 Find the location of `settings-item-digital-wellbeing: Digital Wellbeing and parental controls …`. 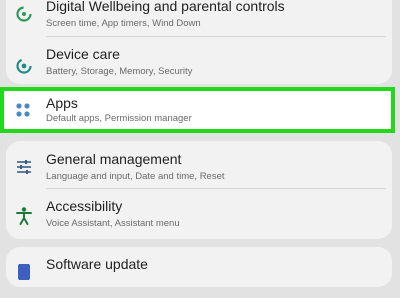

settings-item-digital-wellbeing: Digital Wellbeing and parental controls … is located at coordinates (199, 20).